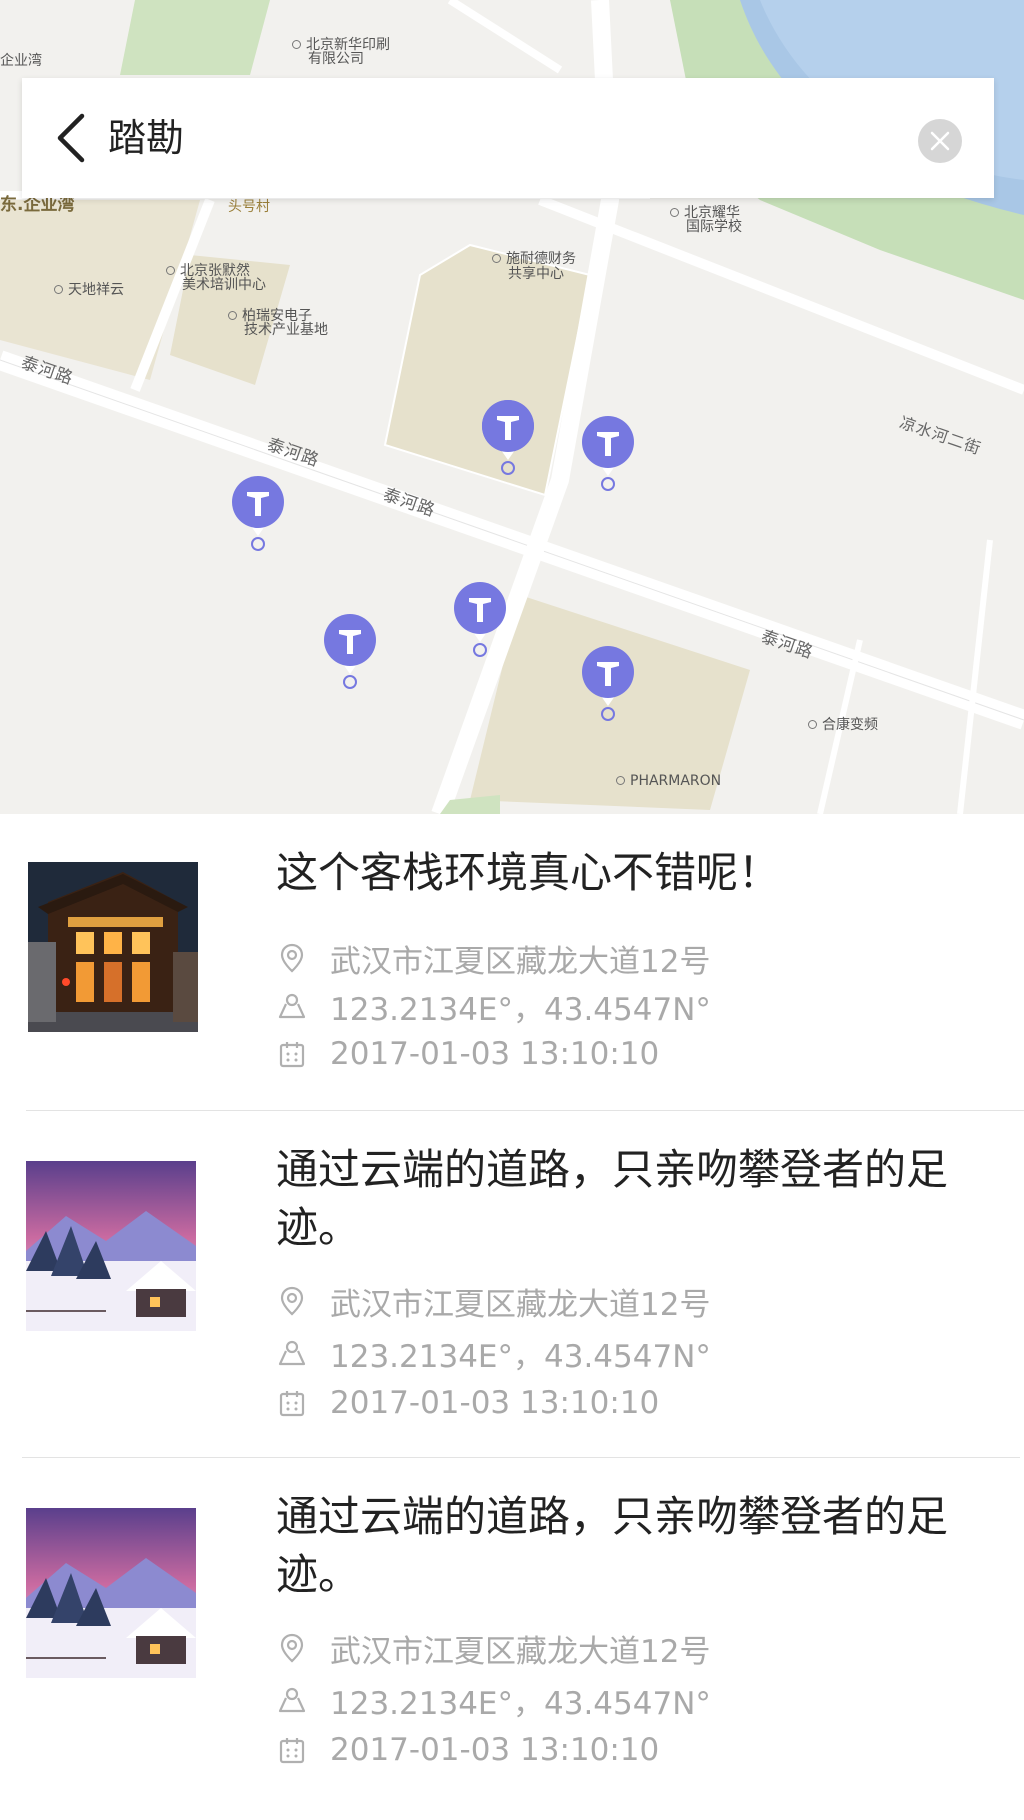 The height and width of the screenshot is (1820, 1024). I want to click on map-poi-label: 合康变频, so click(843, 725).